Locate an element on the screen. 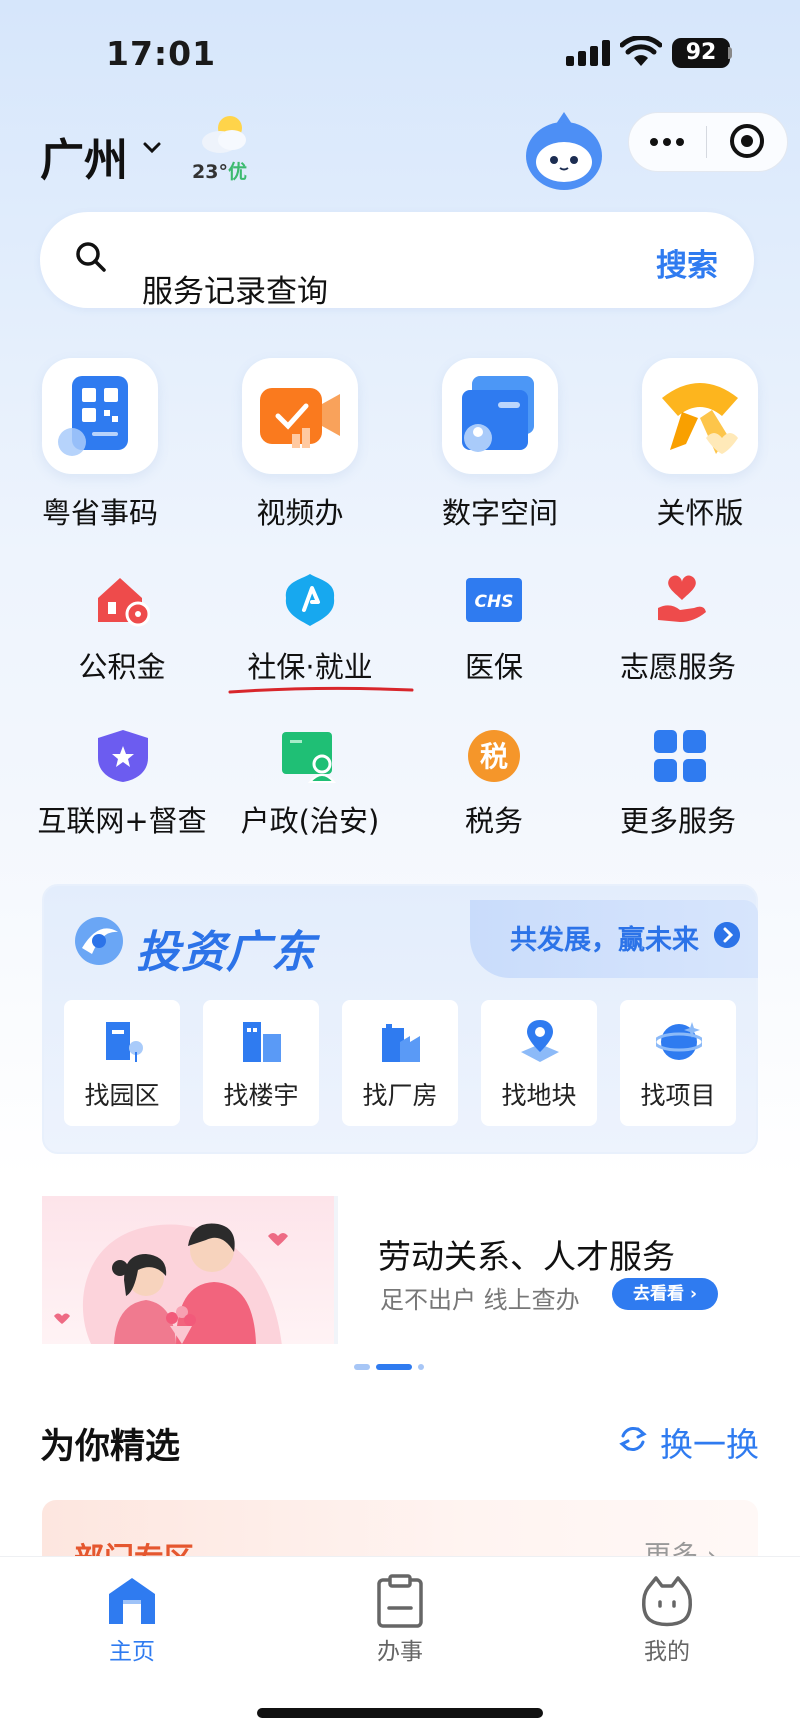 This screenshot has height=1734, width=800. banner-go-button: 去看看 › is located at coordinates (665, 1294).